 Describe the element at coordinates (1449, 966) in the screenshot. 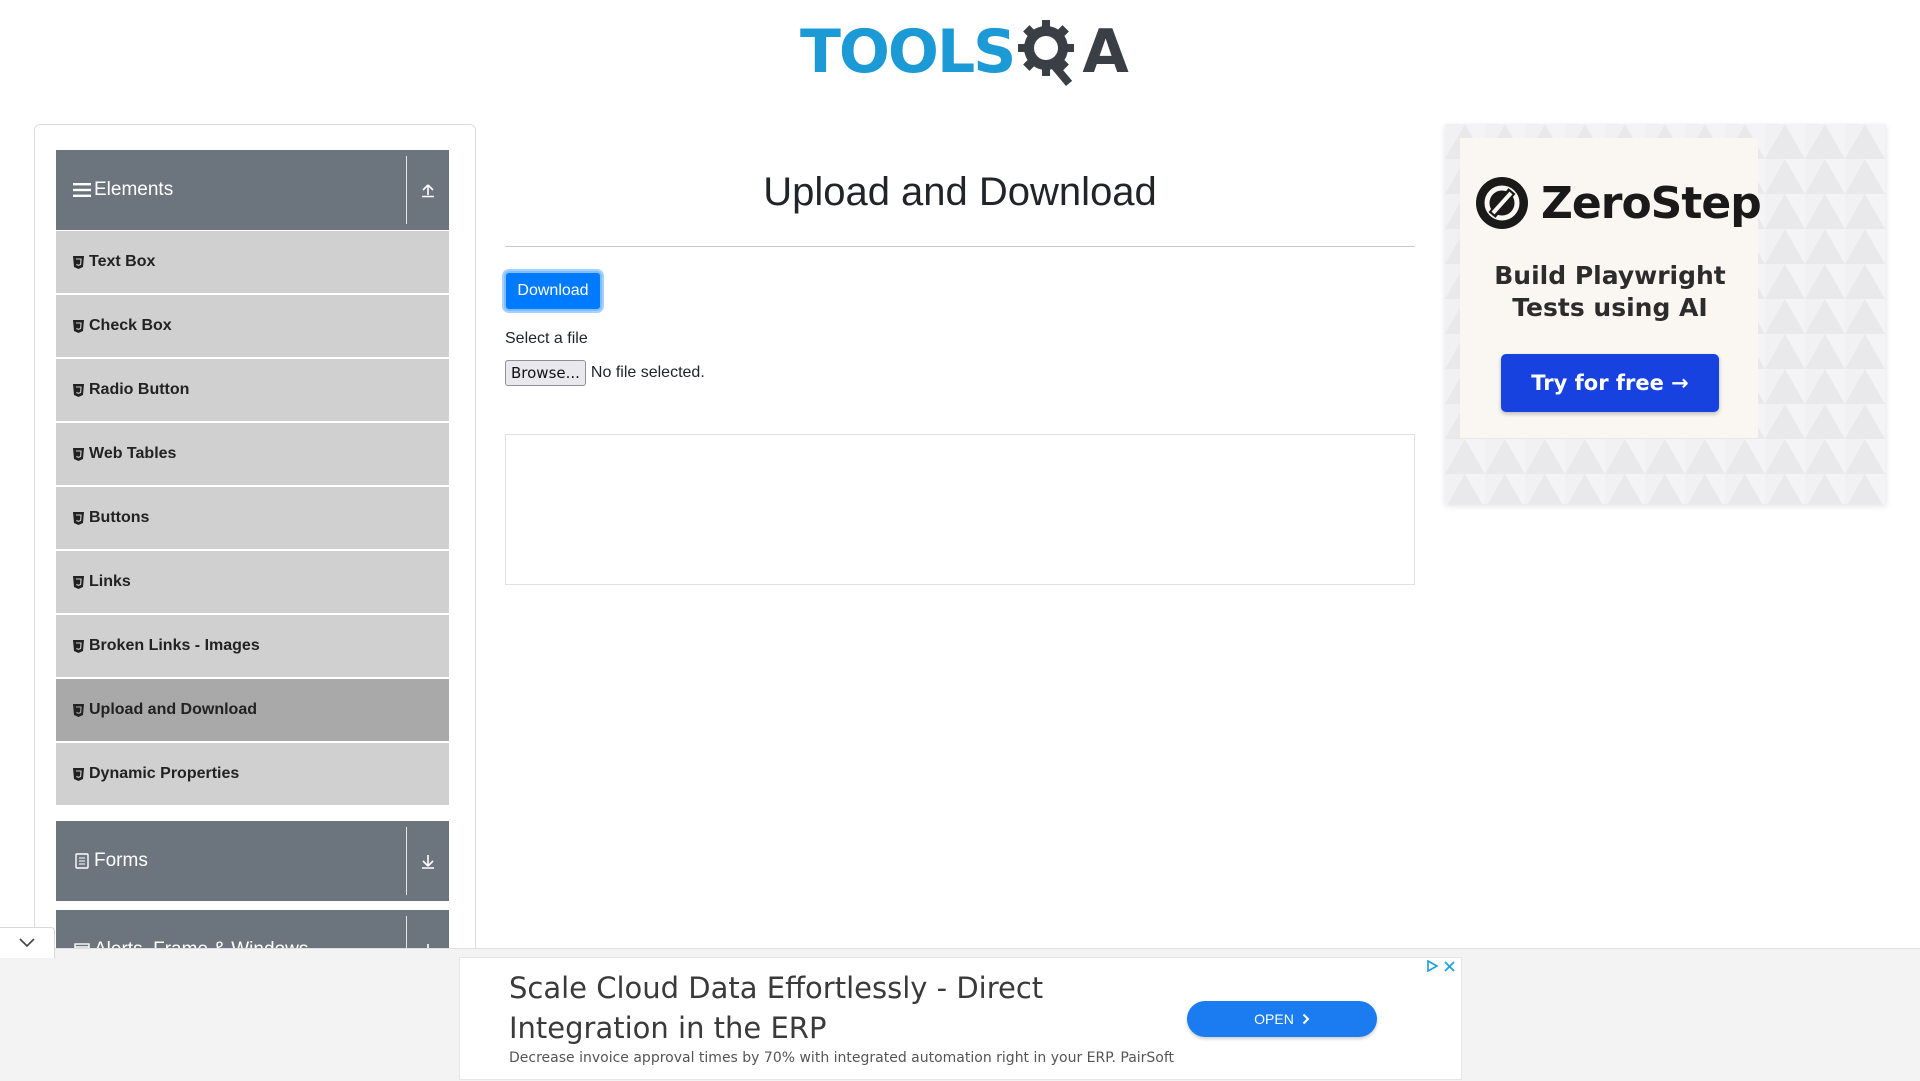

I see `close-icon` at that location.